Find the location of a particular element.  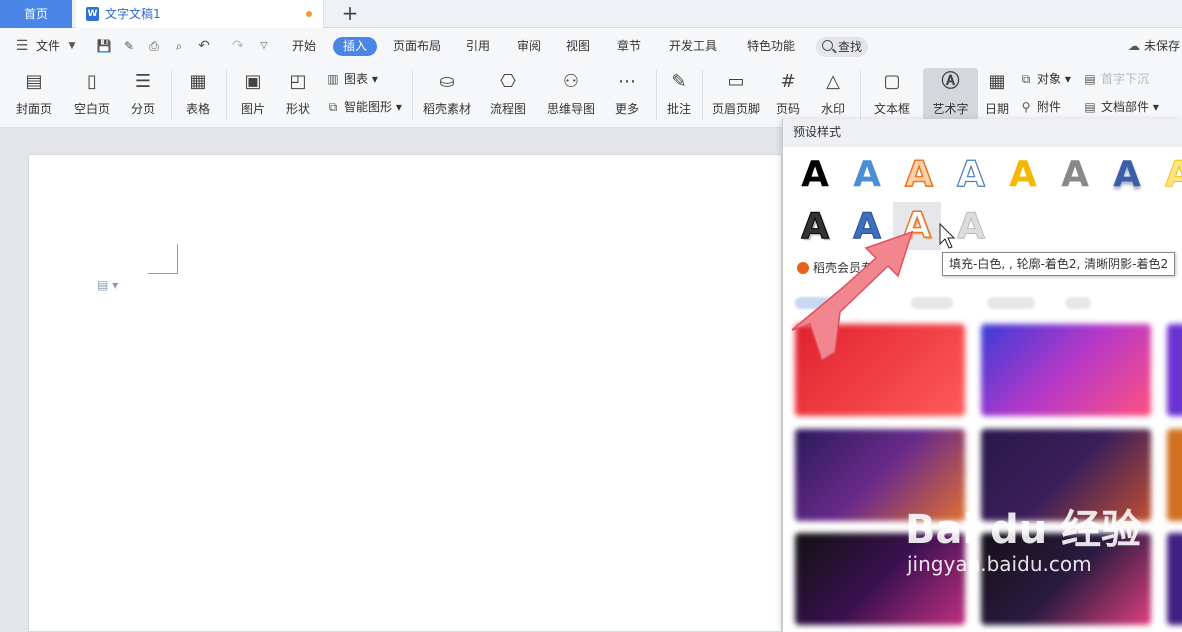

header-footer-icon: ▭ is located at coordinates (736, 81).